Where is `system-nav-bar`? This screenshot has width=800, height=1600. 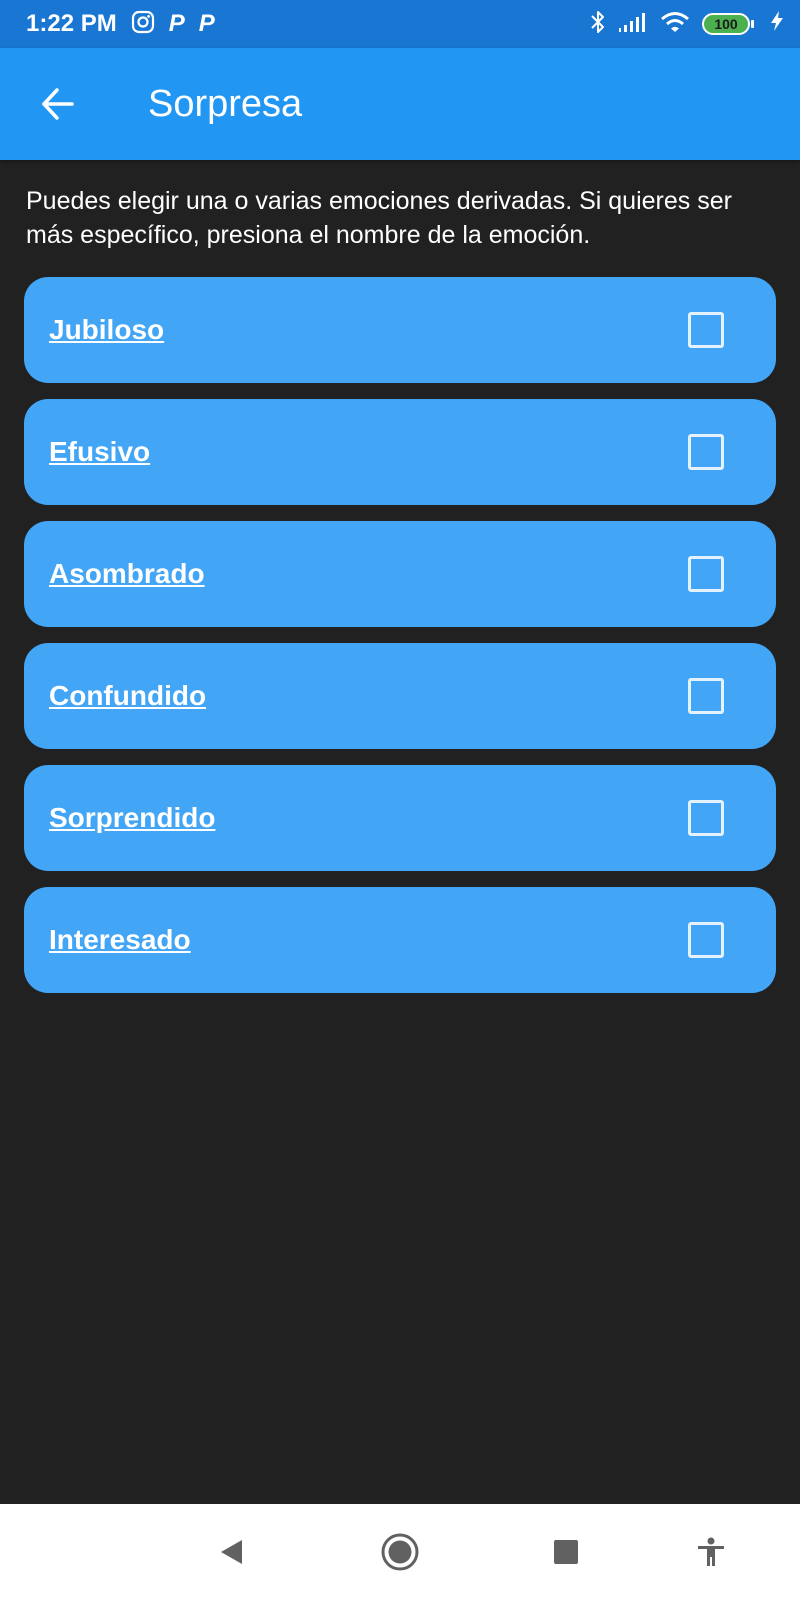
system-nav-bar is located at coordinates (400, 1552).